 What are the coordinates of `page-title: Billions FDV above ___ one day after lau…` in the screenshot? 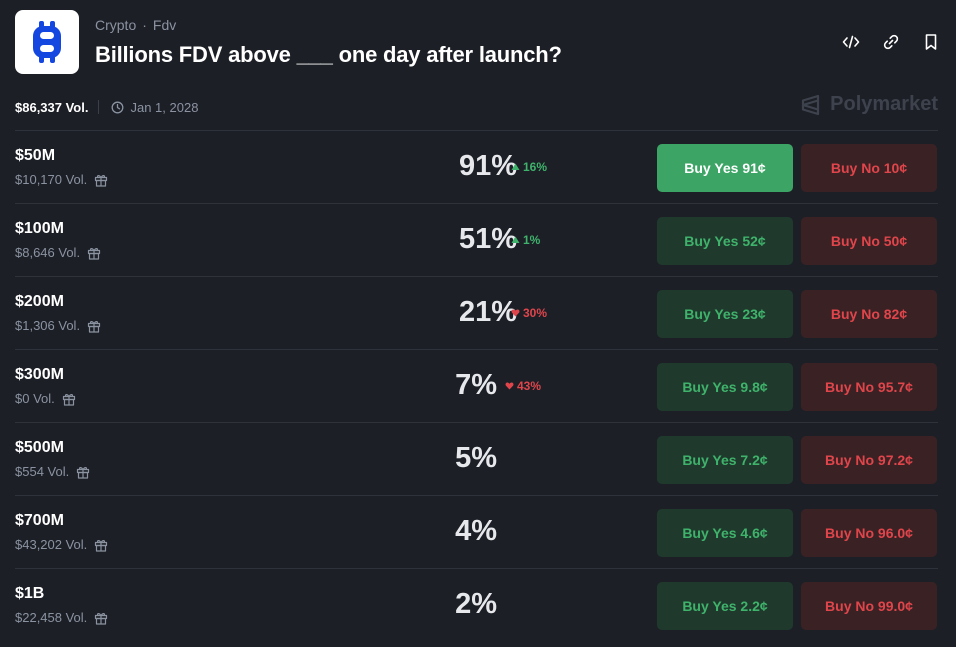 It's located at (328, 54).